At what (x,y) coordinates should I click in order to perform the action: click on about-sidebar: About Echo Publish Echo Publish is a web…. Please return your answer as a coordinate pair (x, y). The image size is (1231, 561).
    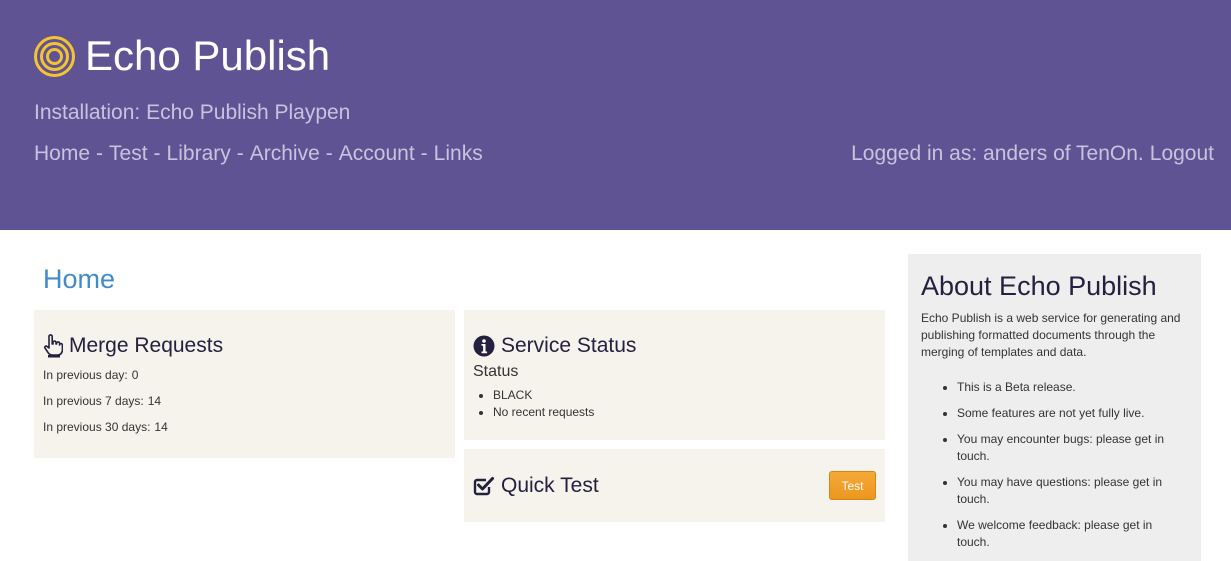
    Looking at the image, I should click on (1054, 407).